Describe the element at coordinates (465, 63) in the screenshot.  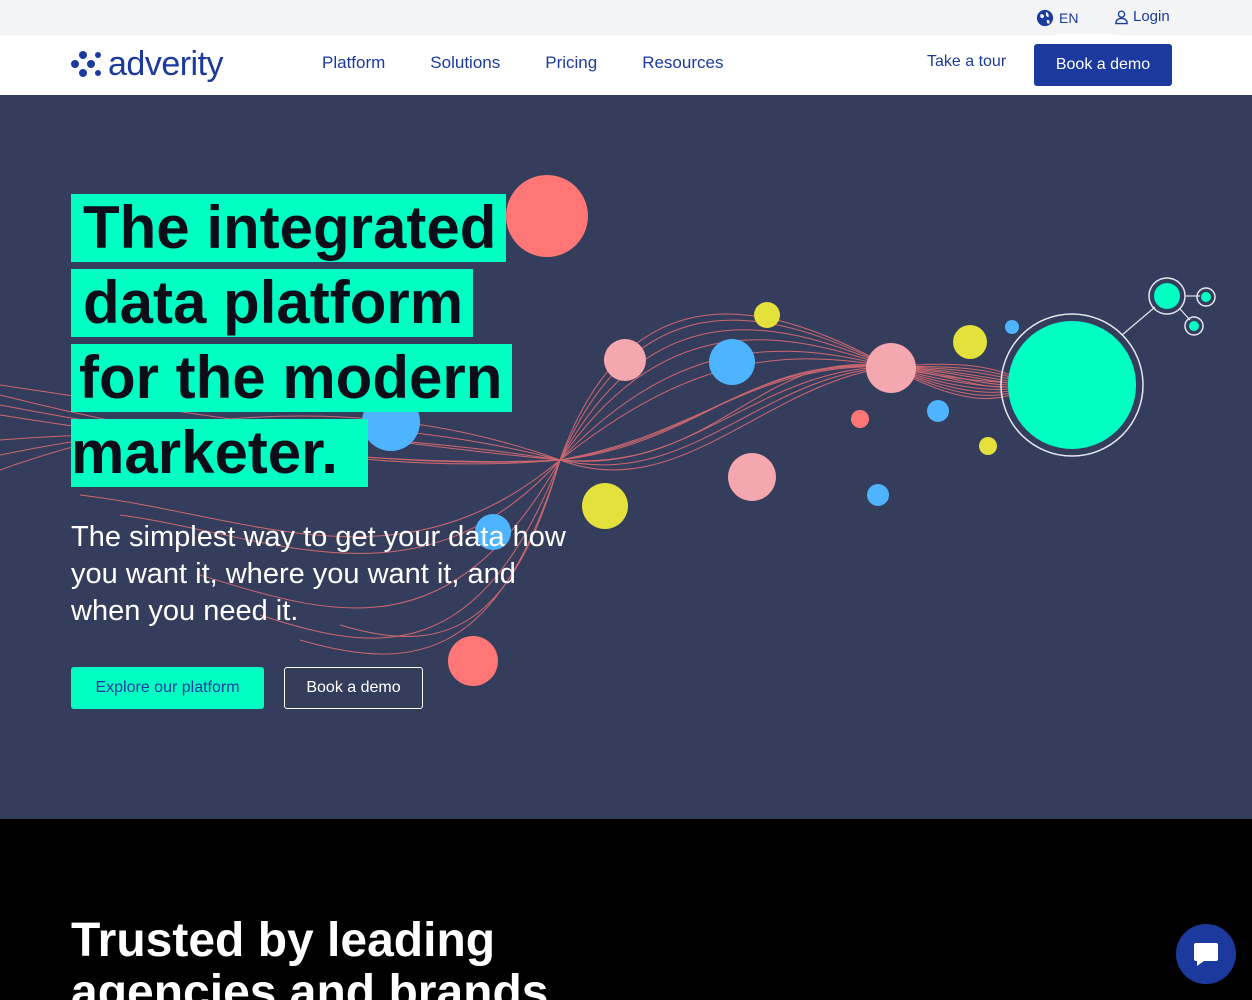
I see `nav-solutions: Solutions` at that location.